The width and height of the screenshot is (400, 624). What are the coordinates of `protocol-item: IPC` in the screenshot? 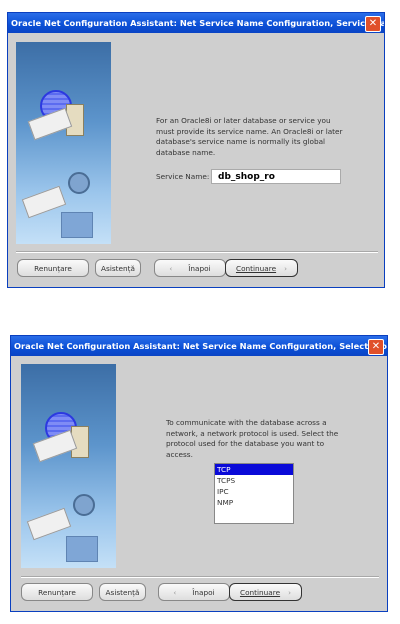 It's located at (254, 491).